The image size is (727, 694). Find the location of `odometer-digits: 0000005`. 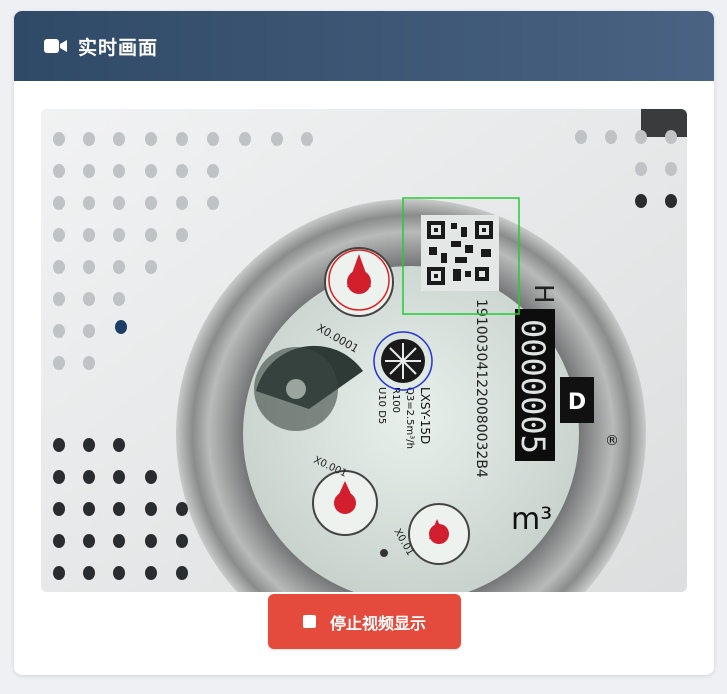

odometer-digits: 0000005 is located at coordinates (533, 386).